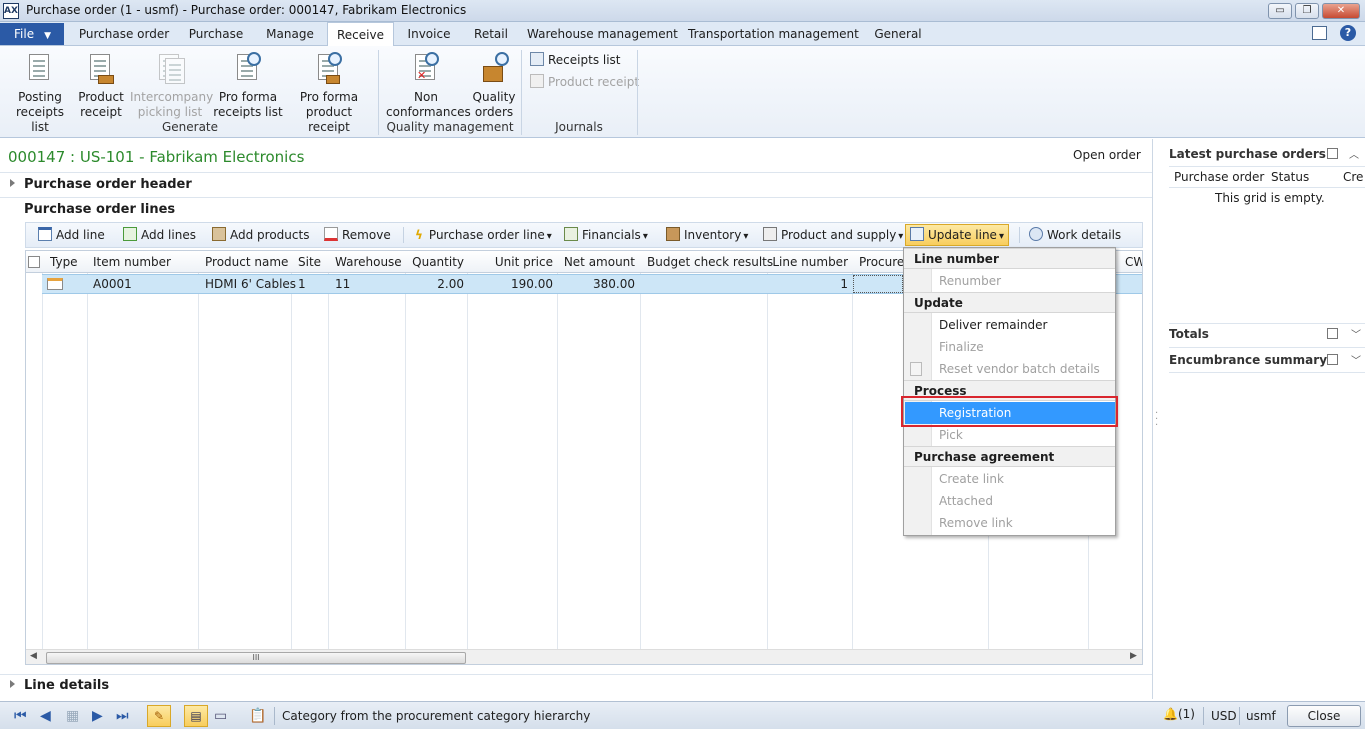  Describe the element at coordinates (1189, 334) in the screenshot. I see `totals-title: Totals` at that location.